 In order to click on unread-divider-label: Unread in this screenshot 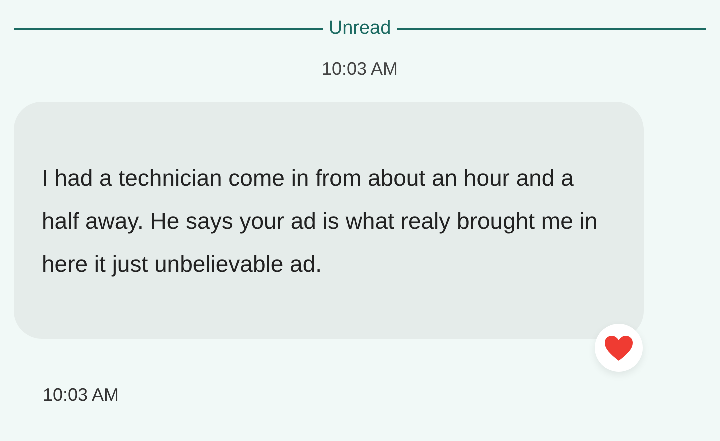, I will do `click(360, 29)`.